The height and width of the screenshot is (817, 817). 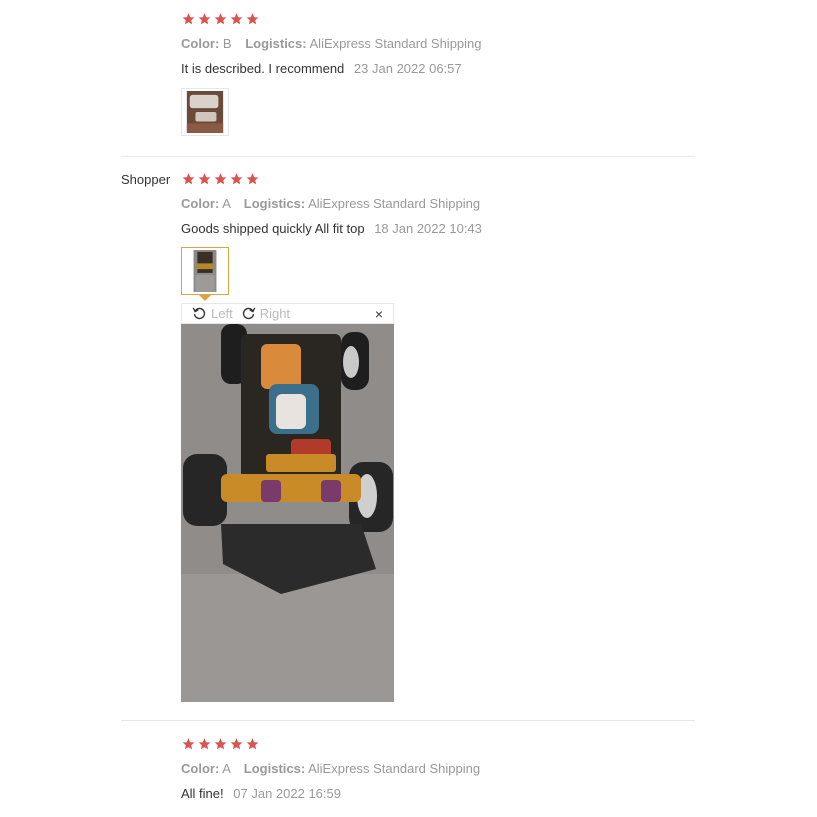 What do you see at coordinates (275, 313) in the screenshot?
I see `rotate-right-label: Right` at bounding box center [275, 313].